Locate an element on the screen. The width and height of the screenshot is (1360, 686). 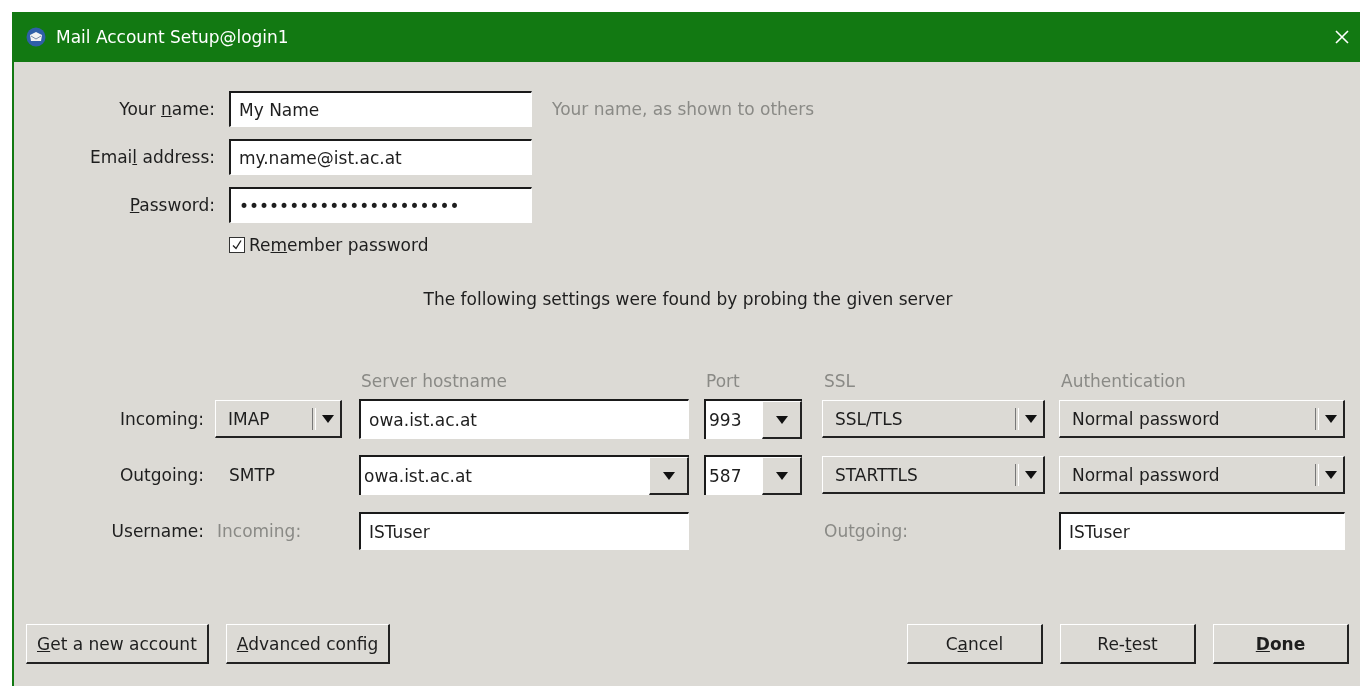
field-hint: Your name, as shown to others is located at coordinates (684, 109).